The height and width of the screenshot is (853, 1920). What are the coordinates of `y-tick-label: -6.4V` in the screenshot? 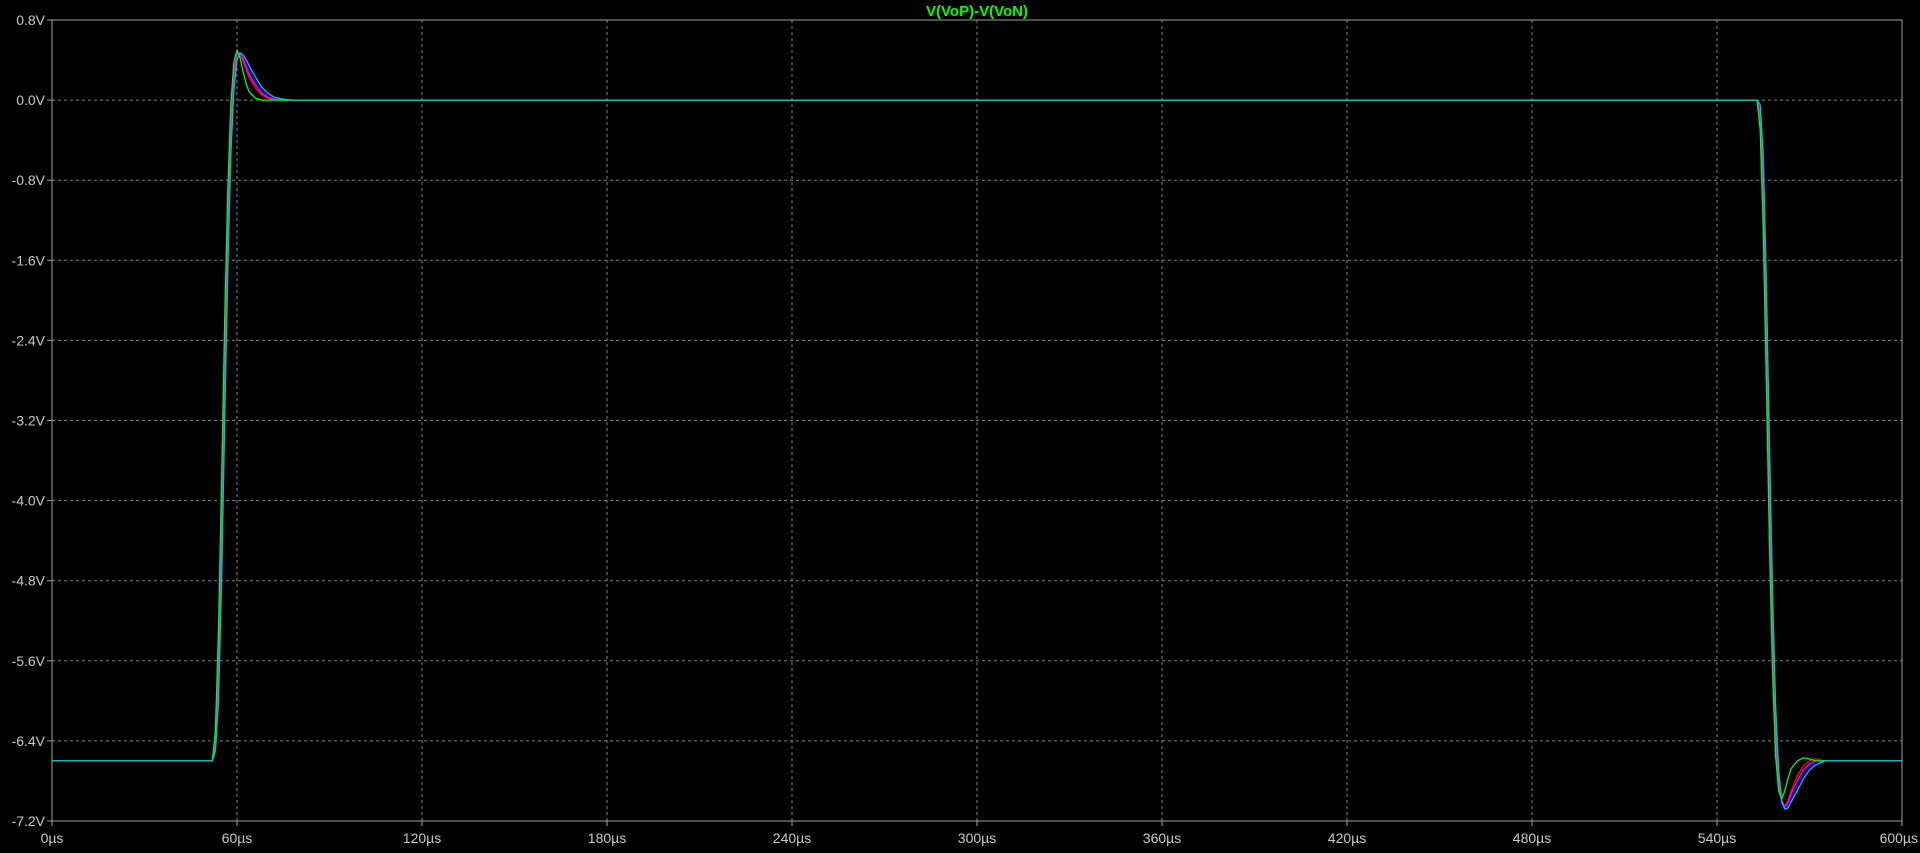 It's located at (29, 741).